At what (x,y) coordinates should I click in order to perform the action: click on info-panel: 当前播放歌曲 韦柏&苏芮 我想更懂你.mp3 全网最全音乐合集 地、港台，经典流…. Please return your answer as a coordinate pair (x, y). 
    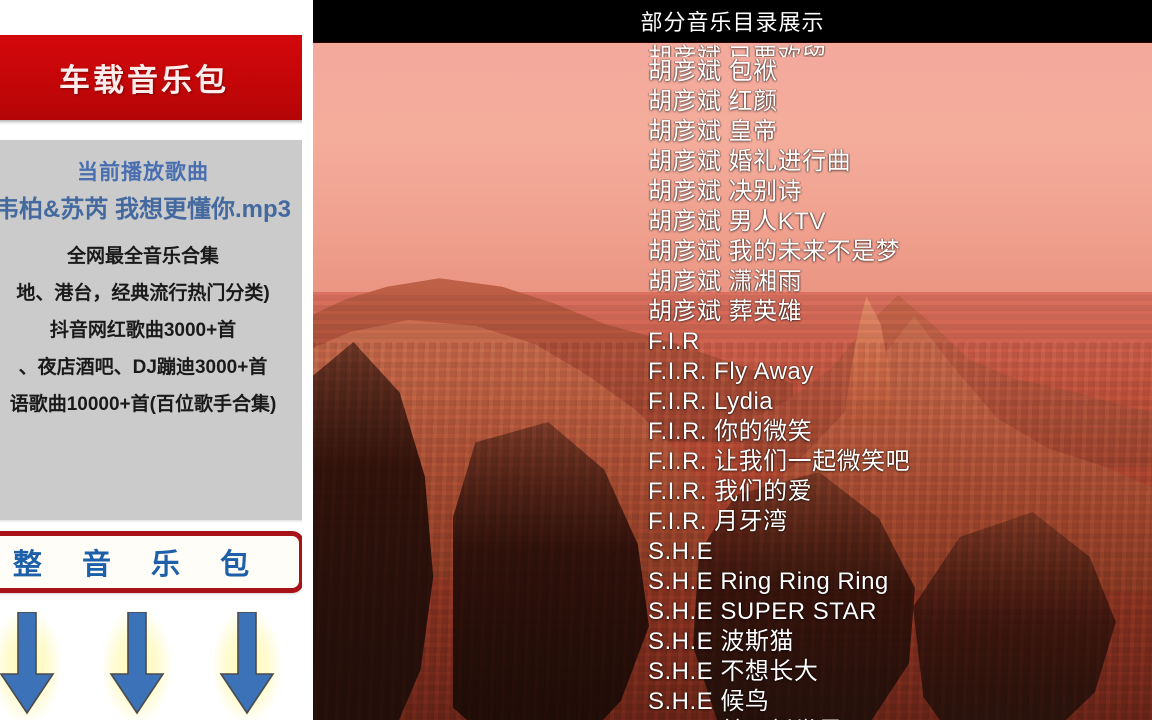
    Looking at the image, I should click on (151, 330).